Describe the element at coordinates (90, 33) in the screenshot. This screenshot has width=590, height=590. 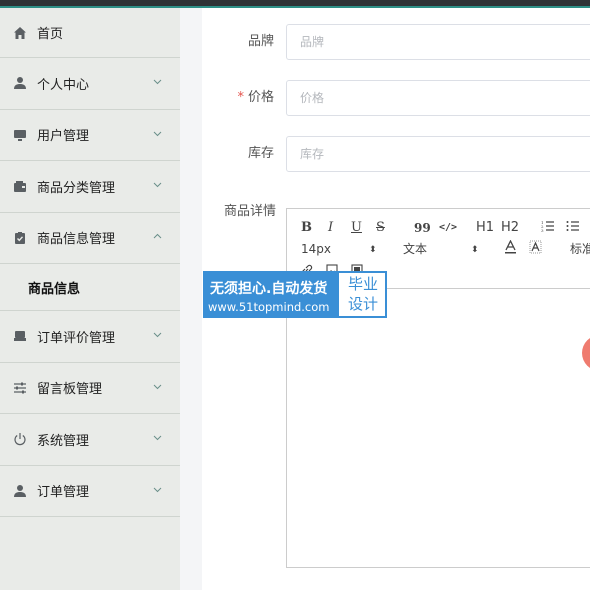
I see `sidebar-item-home: 首页` at that location.